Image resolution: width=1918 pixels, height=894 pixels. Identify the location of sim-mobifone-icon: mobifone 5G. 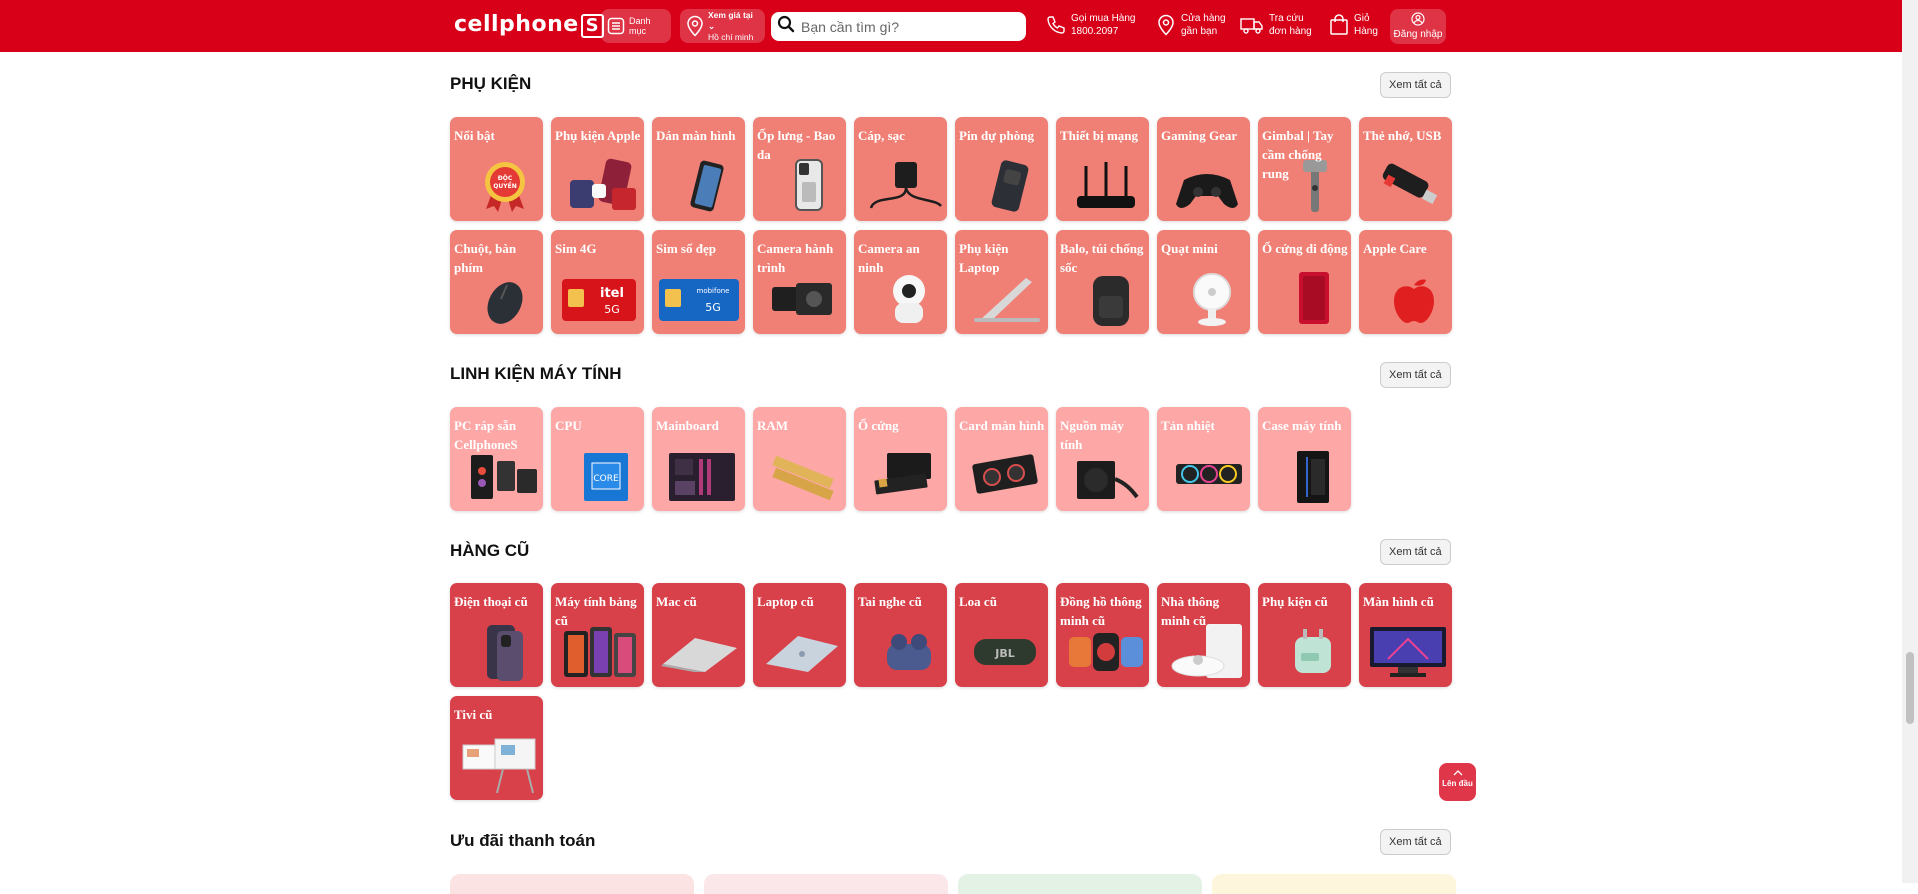
(699, 298).